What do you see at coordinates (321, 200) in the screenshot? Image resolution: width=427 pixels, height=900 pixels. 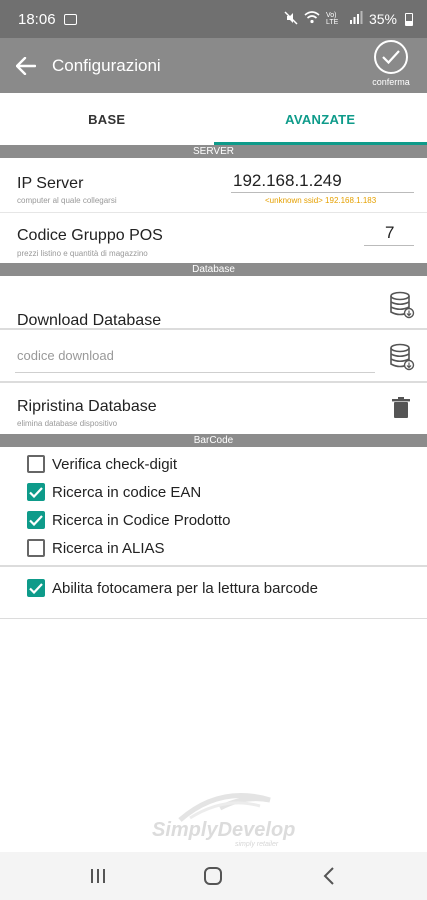 I see `ssid-hint: <unknown ssid> 192.168.1.183` at bounding box center [321, 200].